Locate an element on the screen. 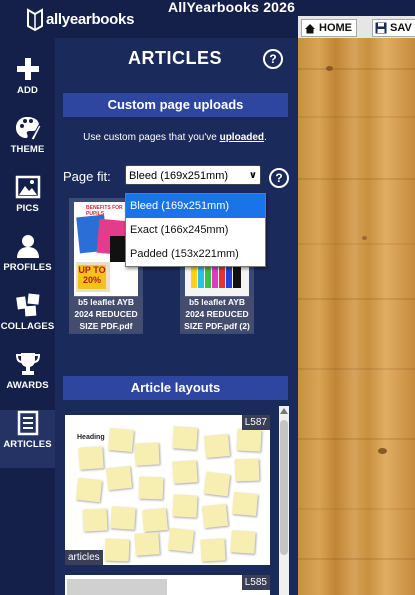 Image resolution: width=415 pixels, height=595 pixels. uploads-note-end: . is located at coordinates (265, 137).